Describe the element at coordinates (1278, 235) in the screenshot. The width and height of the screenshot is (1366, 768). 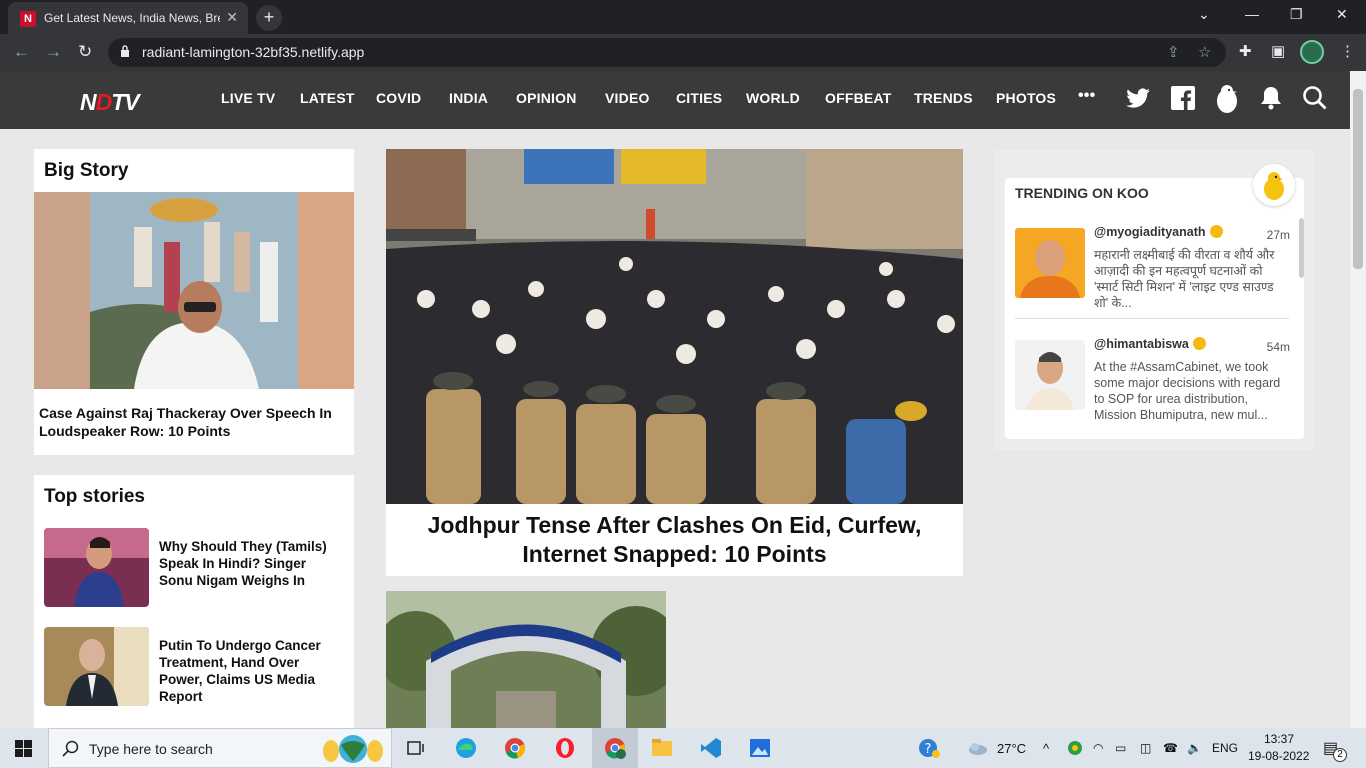
I see `koo-post-time: 27m` at that location.